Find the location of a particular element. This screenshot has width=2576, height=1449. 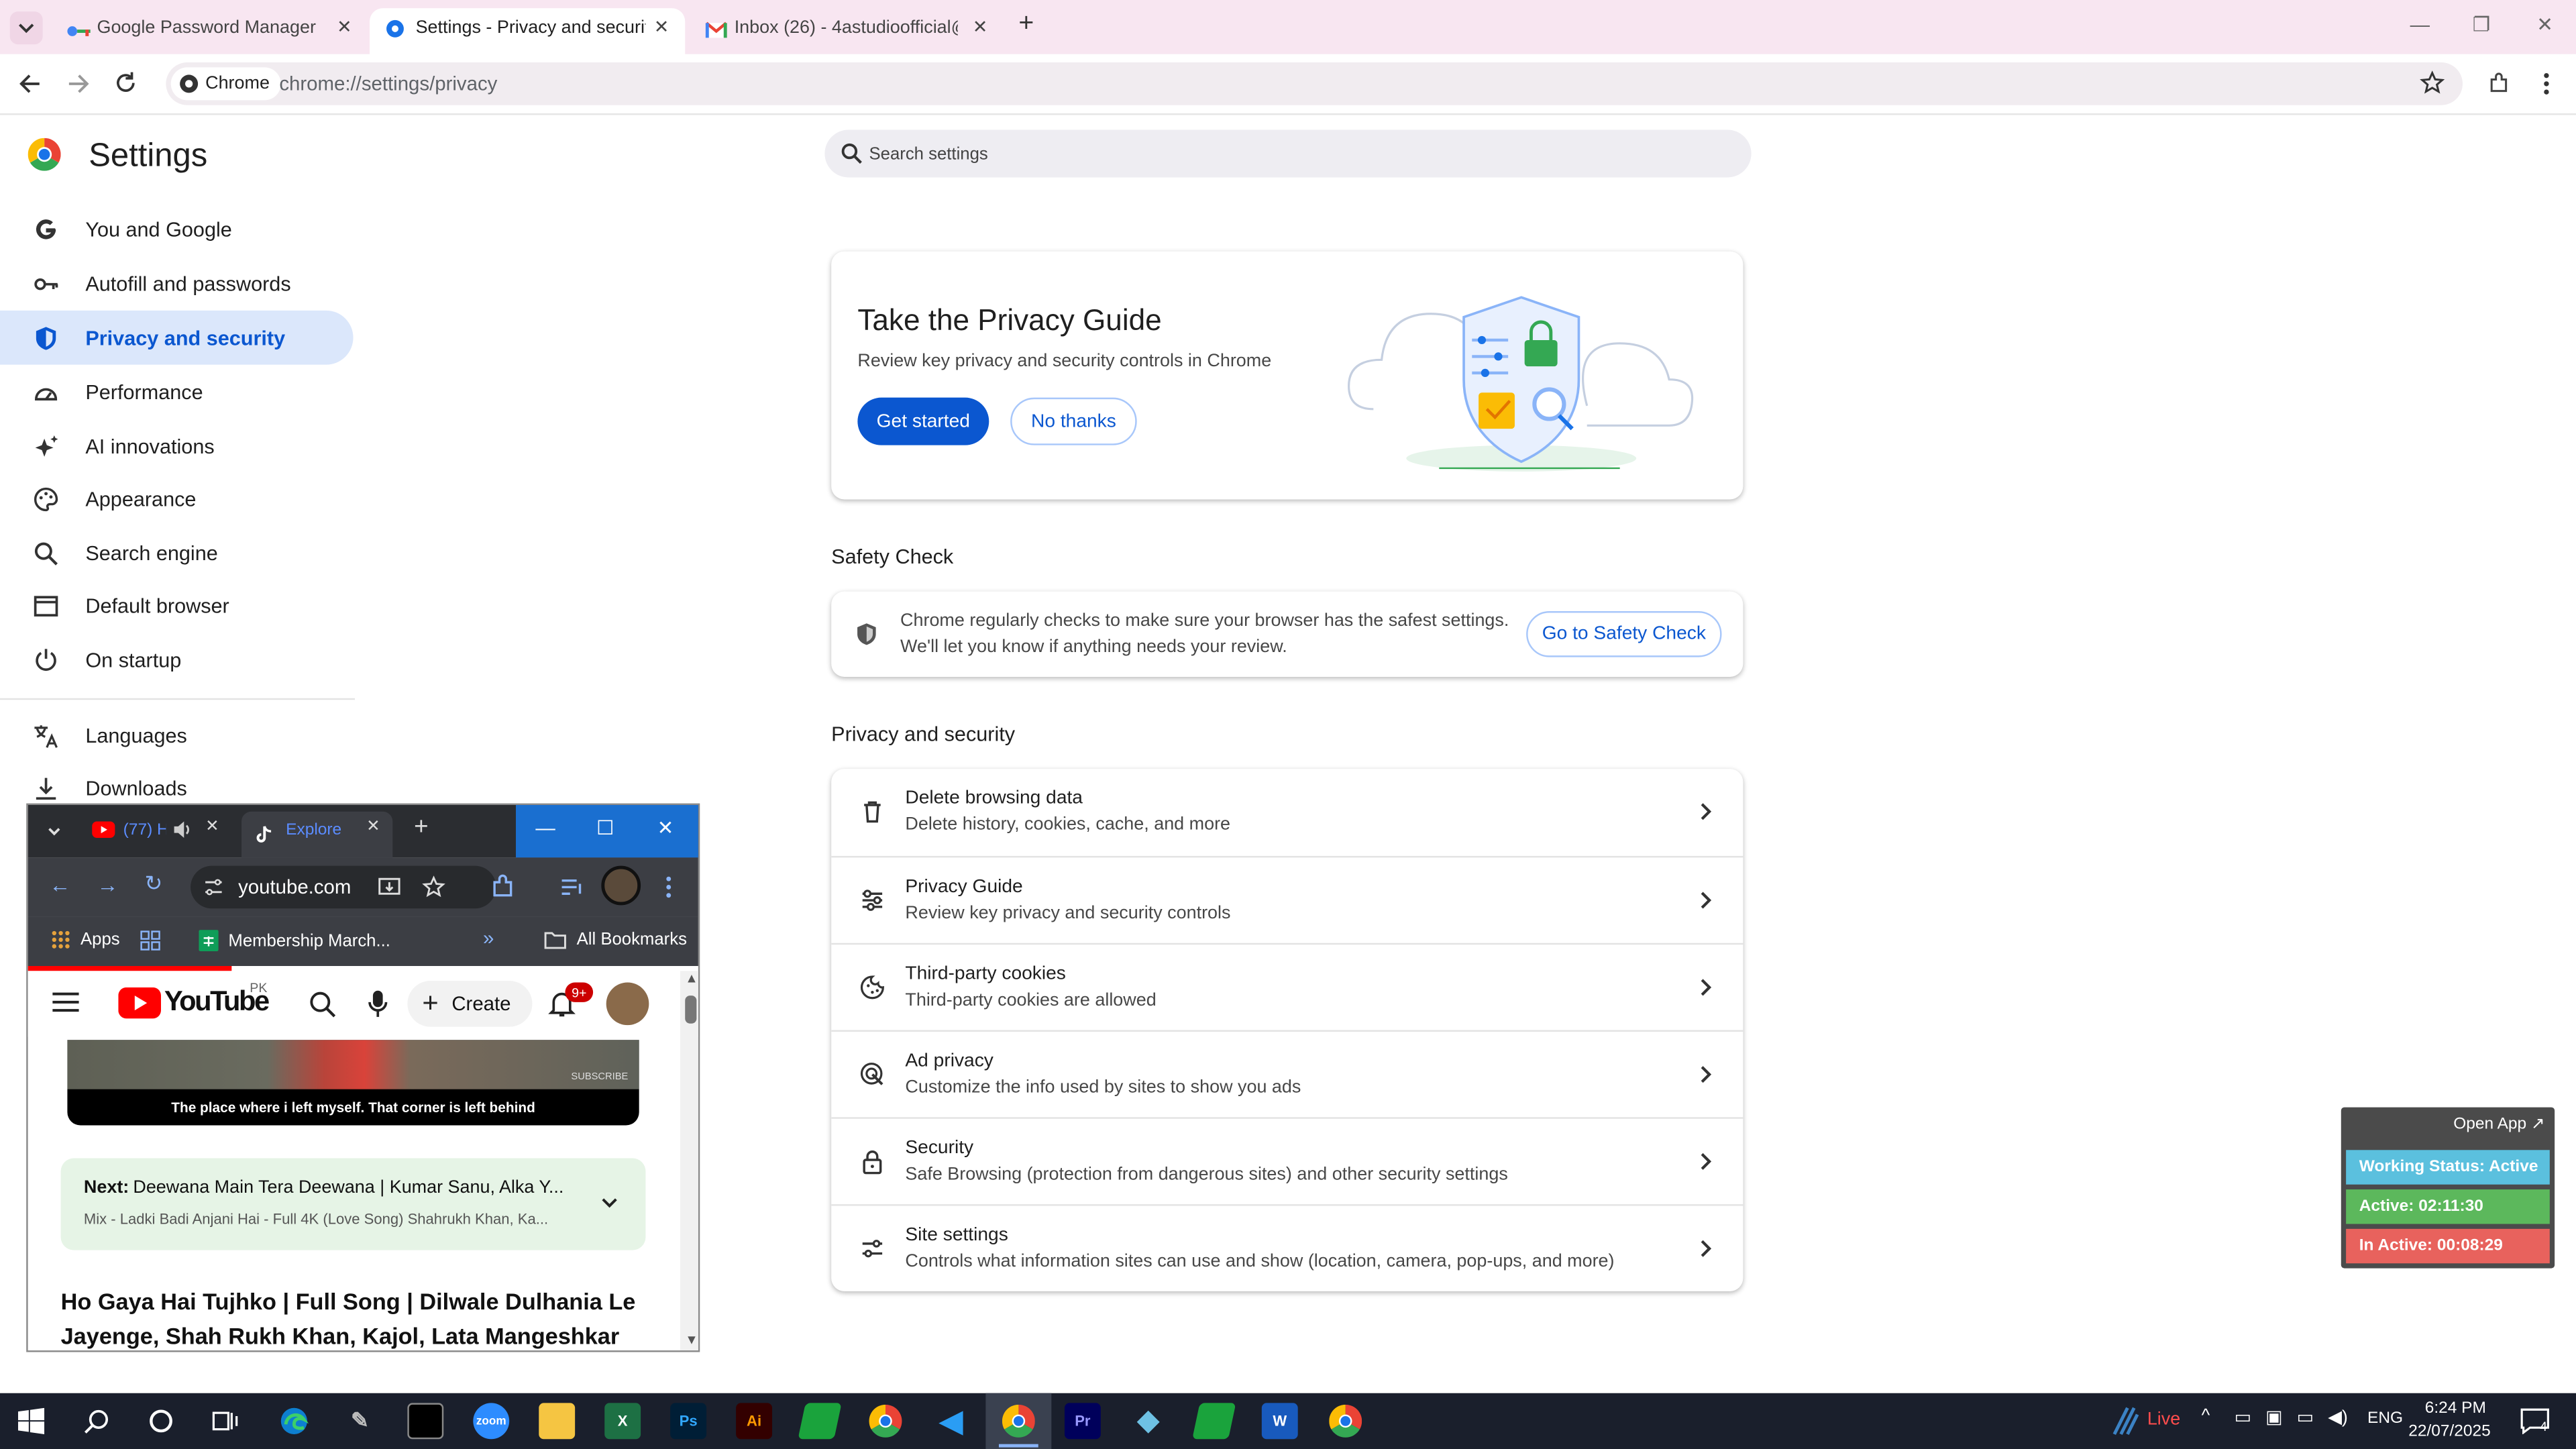

create-button: + Create is located at coordinates (470, 1004).